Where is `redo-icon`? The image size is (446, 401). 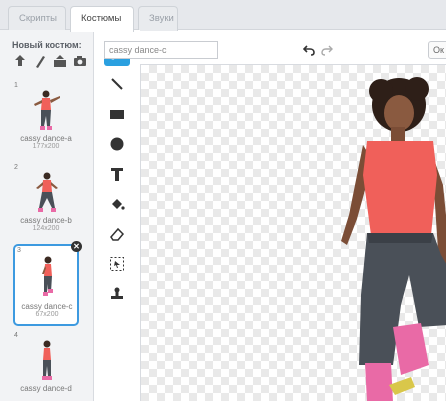 redo-icon is located at coordinates (327, 50).